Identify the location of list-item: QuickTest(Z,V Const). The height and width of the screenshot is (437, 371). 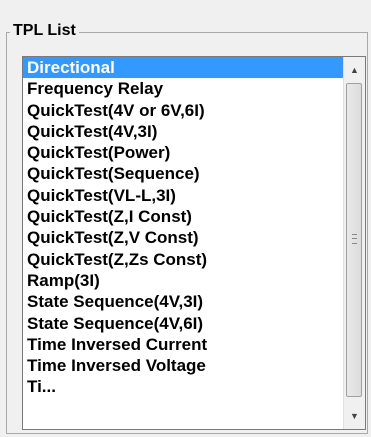
(183, 237).